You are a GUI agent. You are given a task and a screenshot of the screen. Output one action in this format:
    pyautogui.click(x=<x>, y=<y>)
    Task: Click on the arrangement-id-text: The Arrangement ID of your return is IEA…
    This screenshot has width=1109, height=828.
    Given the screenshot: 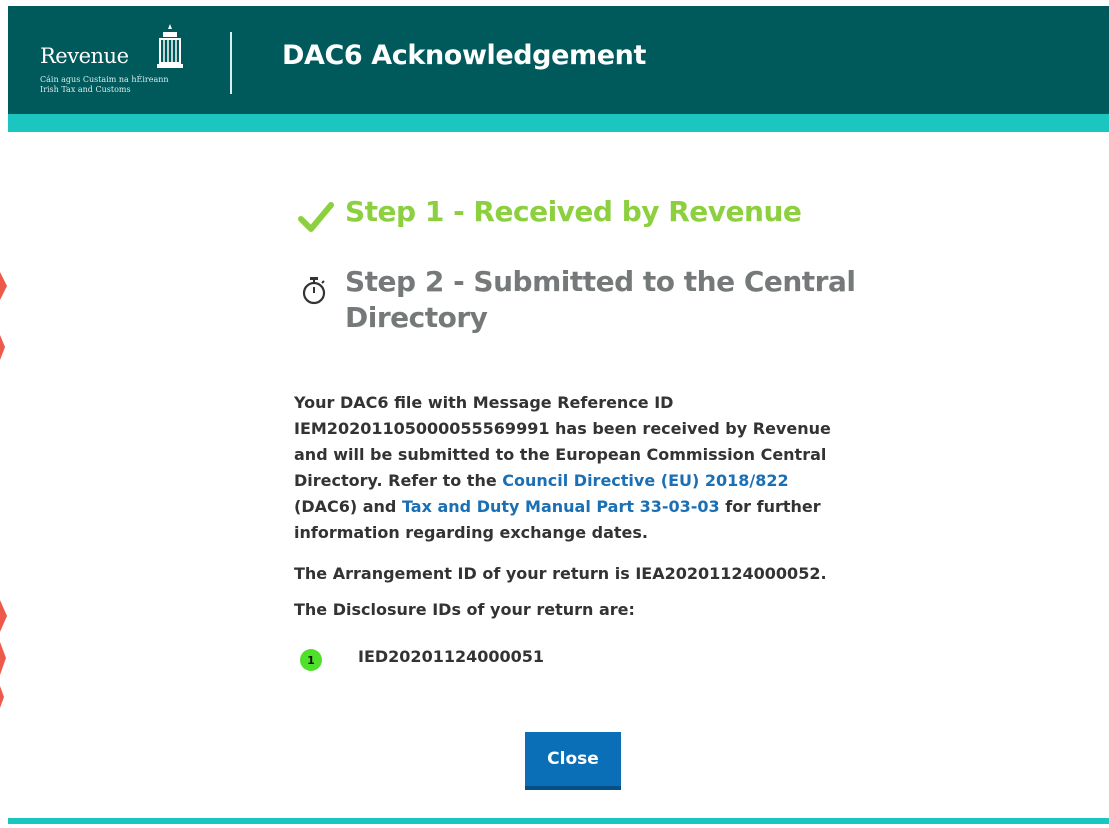 What is the action you would take?
    pyautogui.click(x=560, y=573)
    